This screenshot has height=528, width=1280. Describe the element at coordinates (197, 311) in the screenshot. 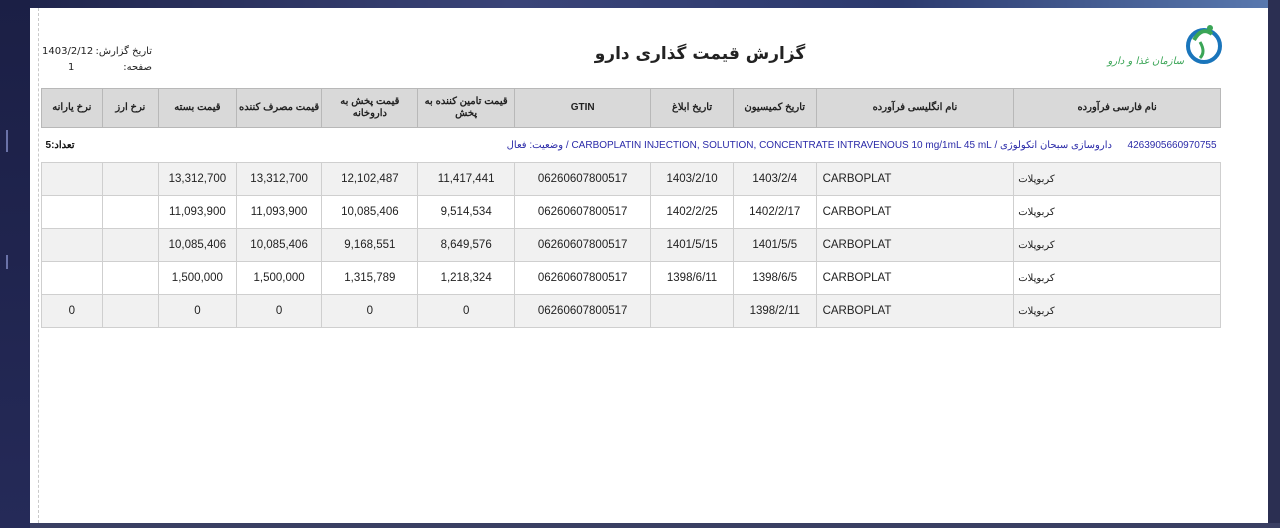

I see `cell-pack-price: 0` at that location.